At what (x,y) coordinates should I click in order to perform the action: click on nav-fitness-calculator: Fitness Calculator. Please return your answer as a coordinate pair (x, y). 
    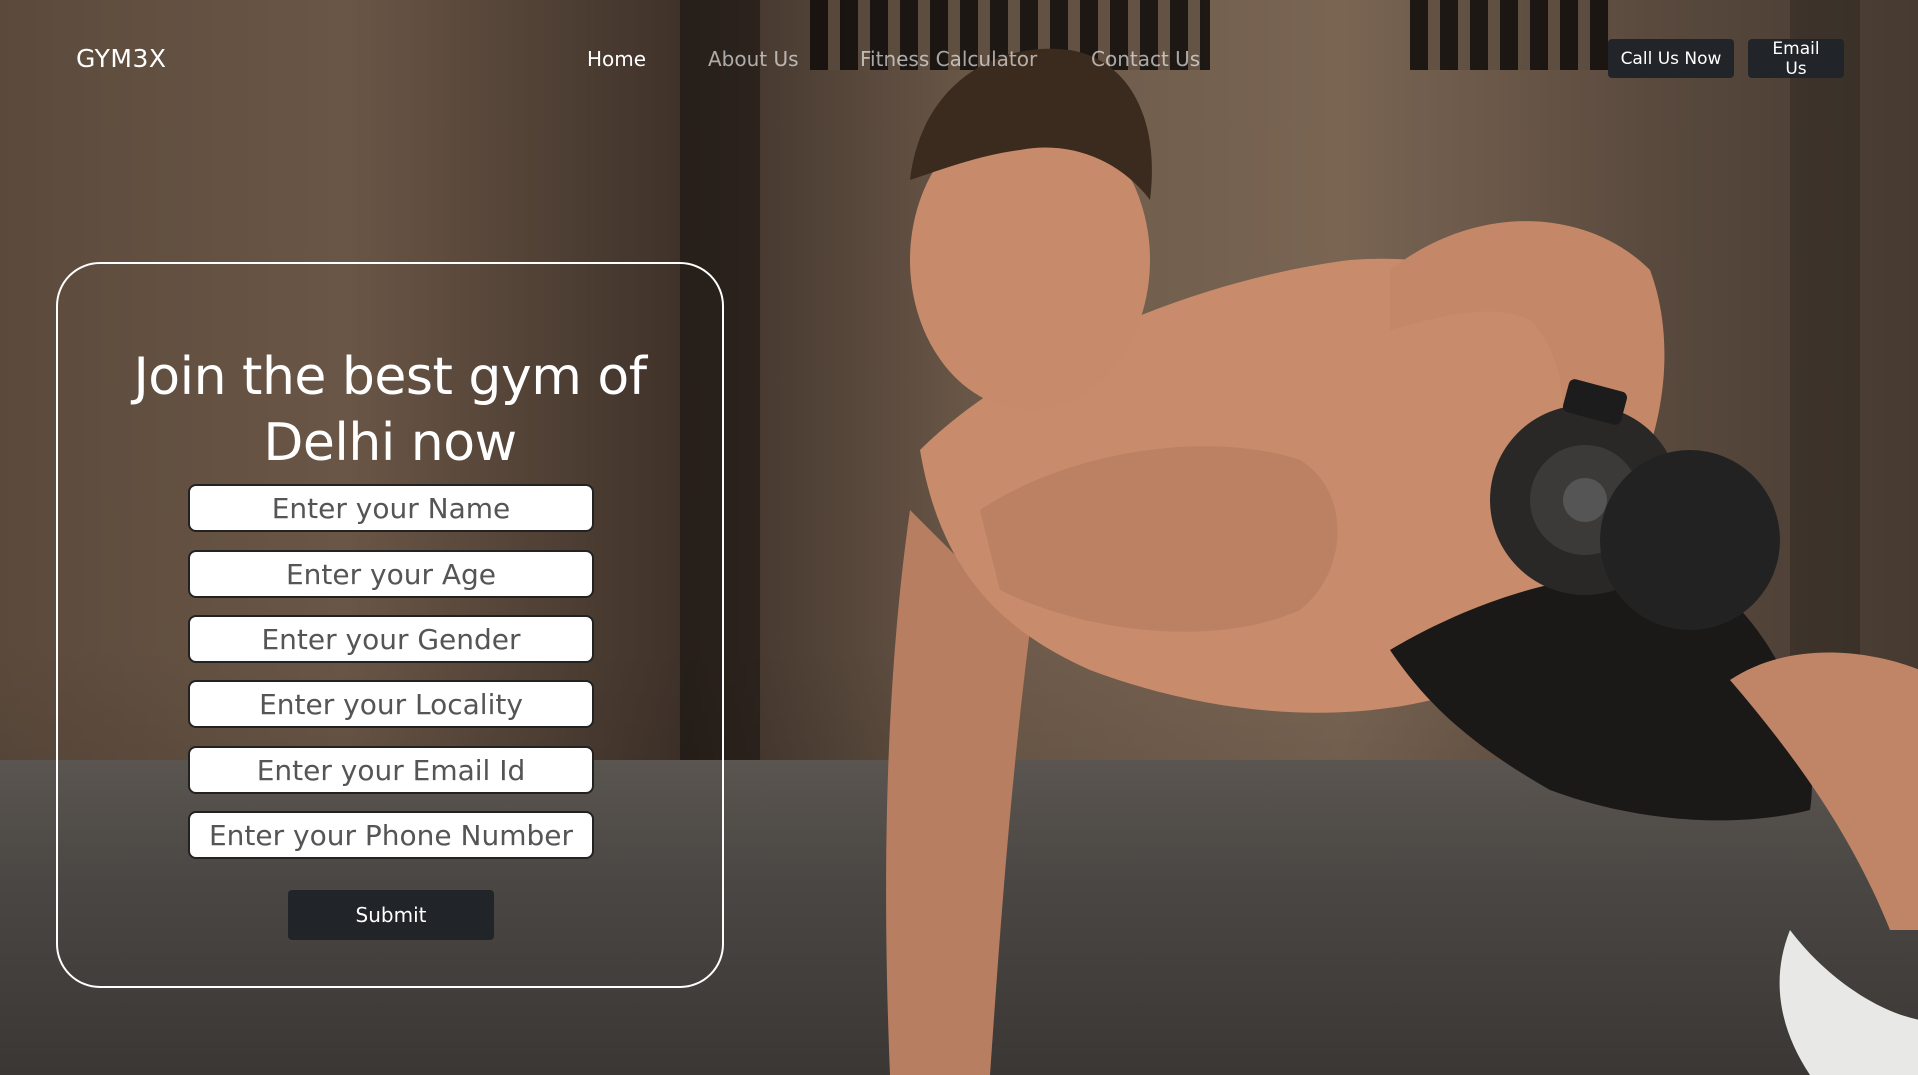
    Looking at the image, I should click on (948, 59).